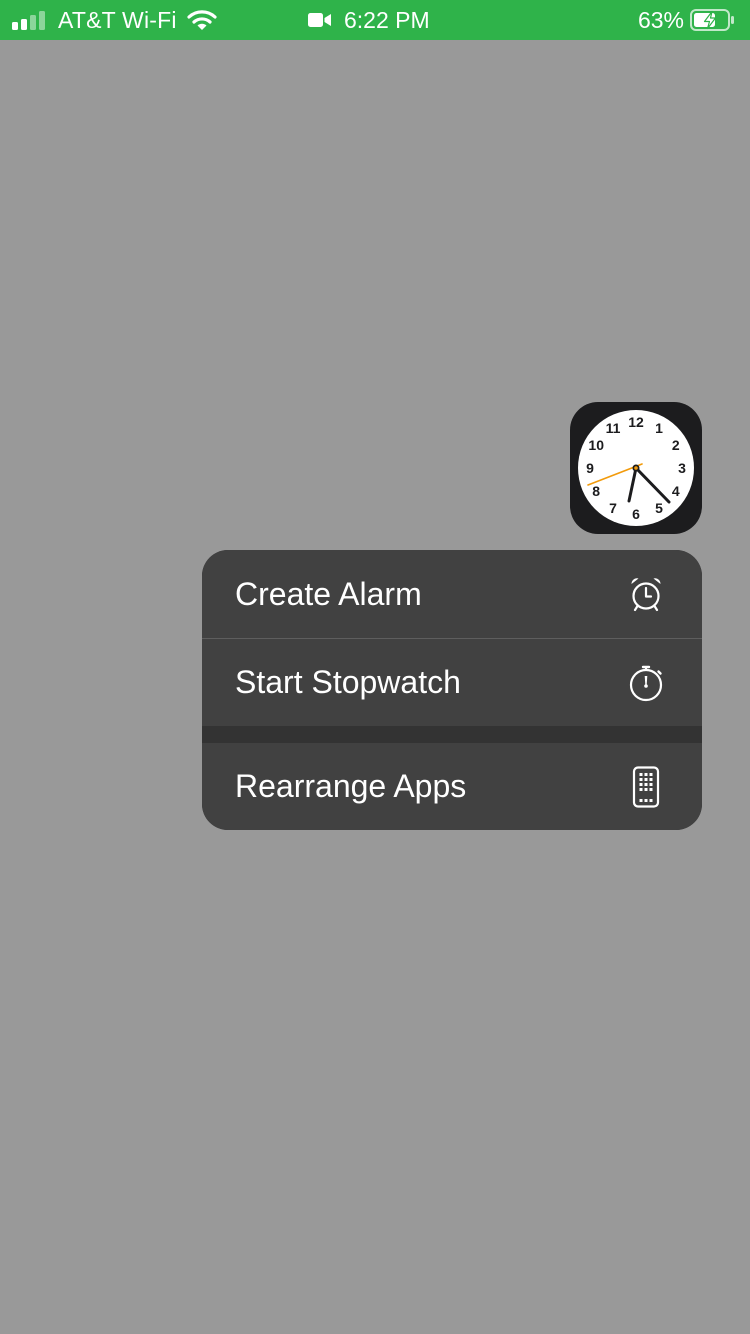 This screenshot has height=1334, width=750. Describe the element at coordinates (676, 491) in the screenshot. I see `clock-numeral-4: 4` at that location.